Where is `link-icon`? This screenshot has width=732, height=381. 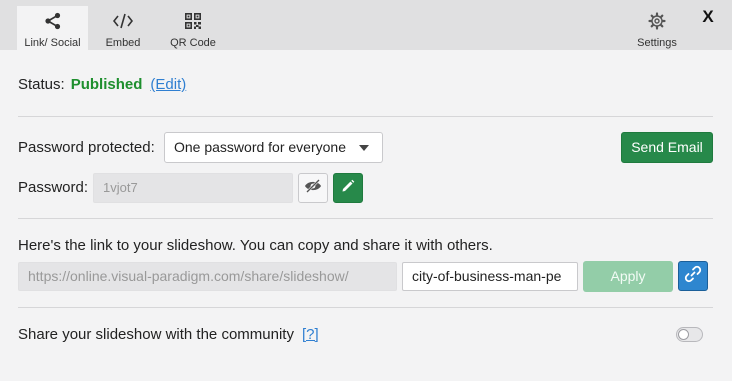
link-icon is located at coordinates (693, 276).